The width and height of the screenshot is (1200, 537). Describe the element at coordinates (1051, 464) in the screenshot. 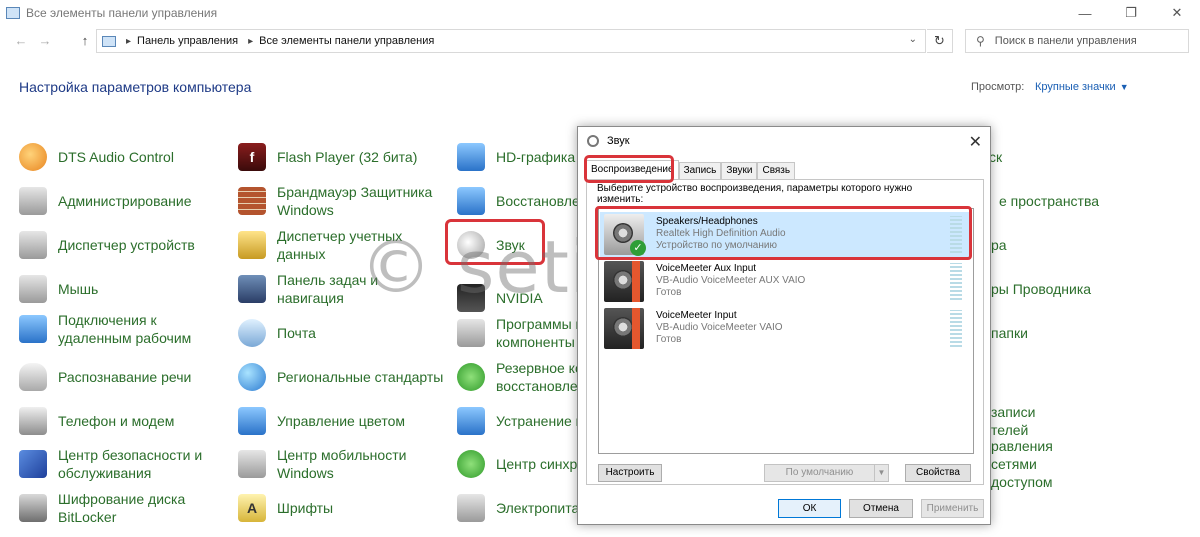

I see `cp-item-col4-7: равления сетями доступом` at that location.